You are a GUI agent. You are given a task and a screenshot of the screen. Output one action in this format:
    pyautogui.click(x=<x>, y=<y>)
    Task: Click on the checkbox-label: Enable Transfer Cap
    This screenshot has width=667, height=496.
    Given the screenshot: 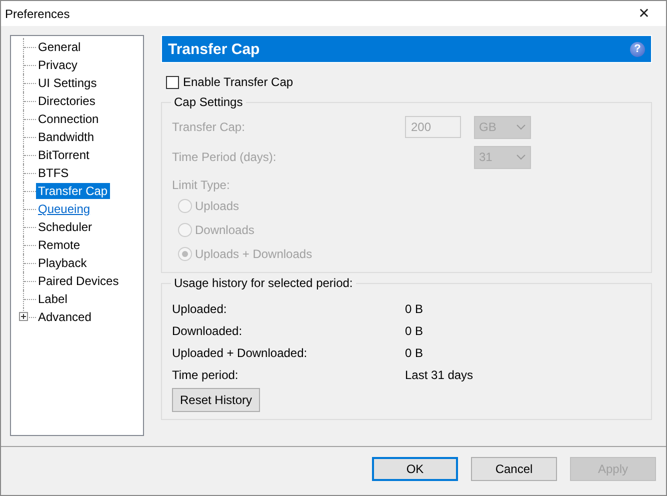 What is the action you would take?
    pyautogui.click(x=238, y=82)
    